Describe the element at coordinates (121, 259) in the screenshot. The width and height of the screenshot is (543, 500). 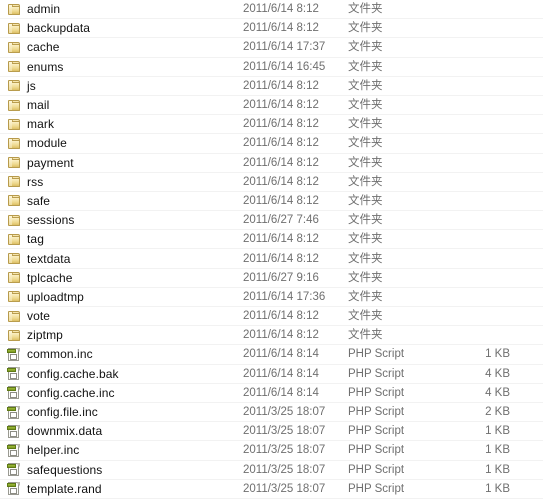
I see `file-name-cell: textdata` at that location.